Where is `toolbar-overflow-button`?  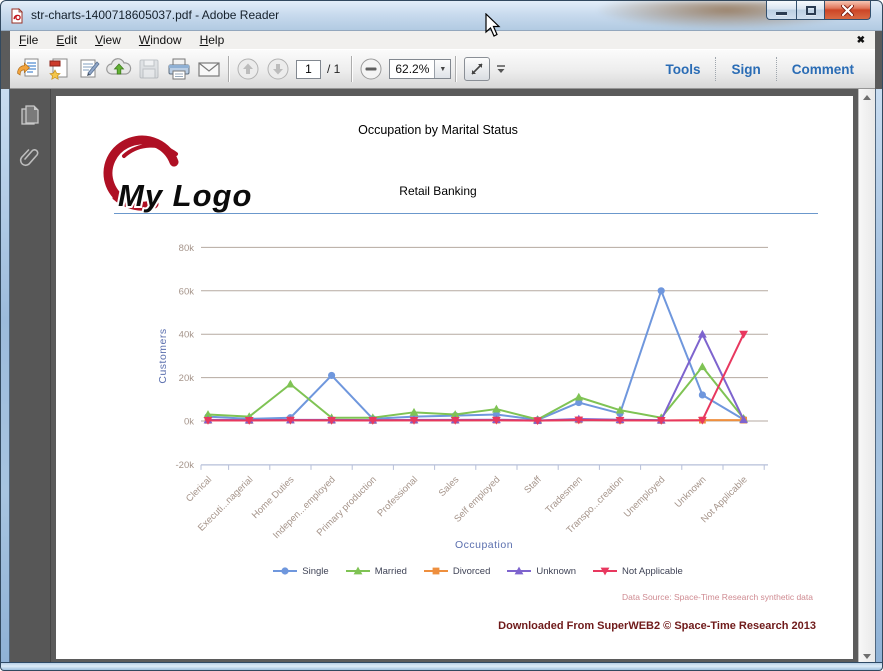
toolbar-overflow-button is located at coordinates (501, 69).